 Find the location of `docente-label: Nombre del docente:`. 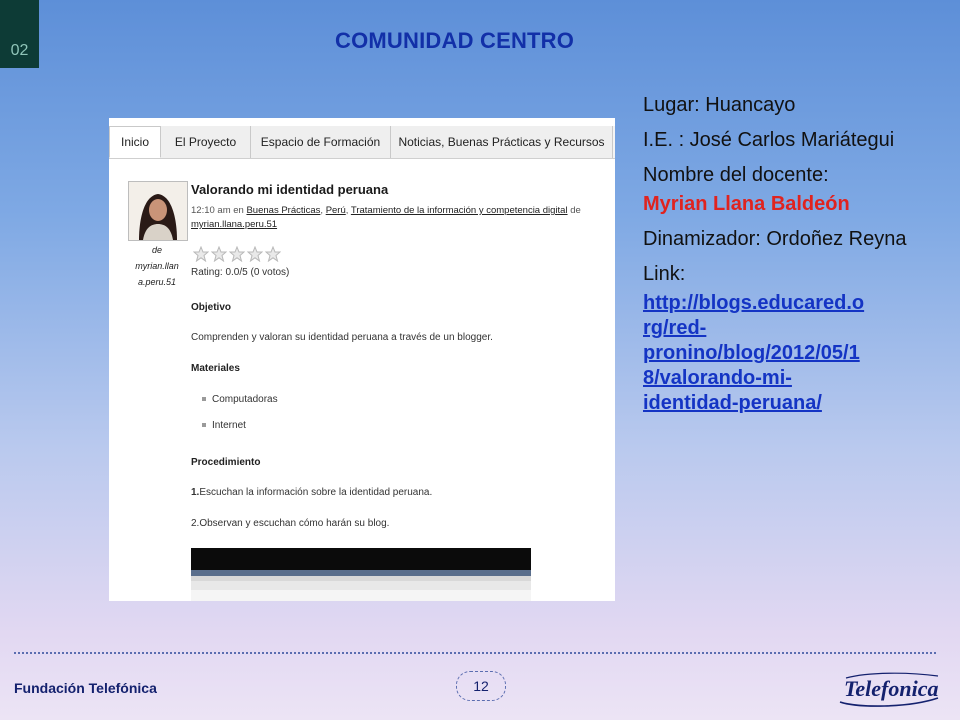

docente-label: Nombre del docente: is located at coordinates (736, 175).